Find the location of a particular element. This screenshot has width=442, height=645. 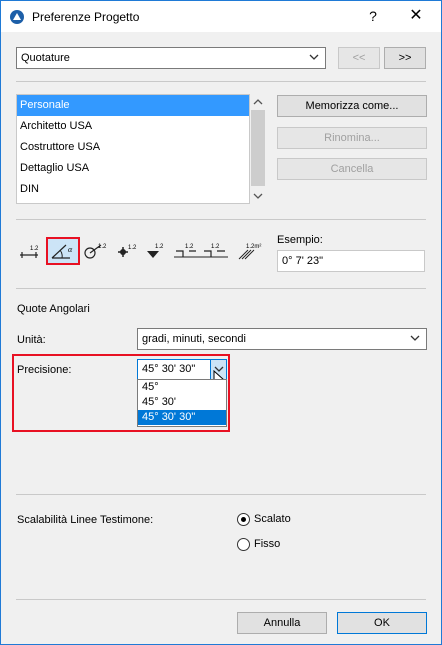

area-dimension-icon: 1.2m² is located at coordinates (249, 251).